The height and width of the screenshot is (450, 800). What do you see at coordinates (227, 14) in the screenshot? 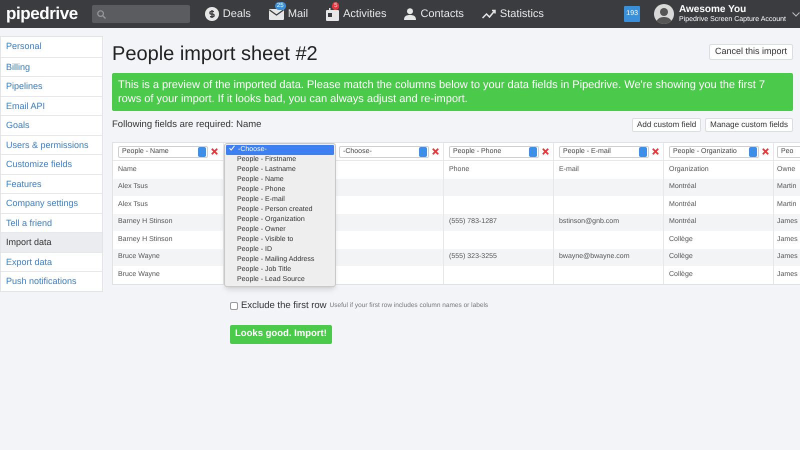
I see `nav-link: Deals` at bounding box center [227, 14].